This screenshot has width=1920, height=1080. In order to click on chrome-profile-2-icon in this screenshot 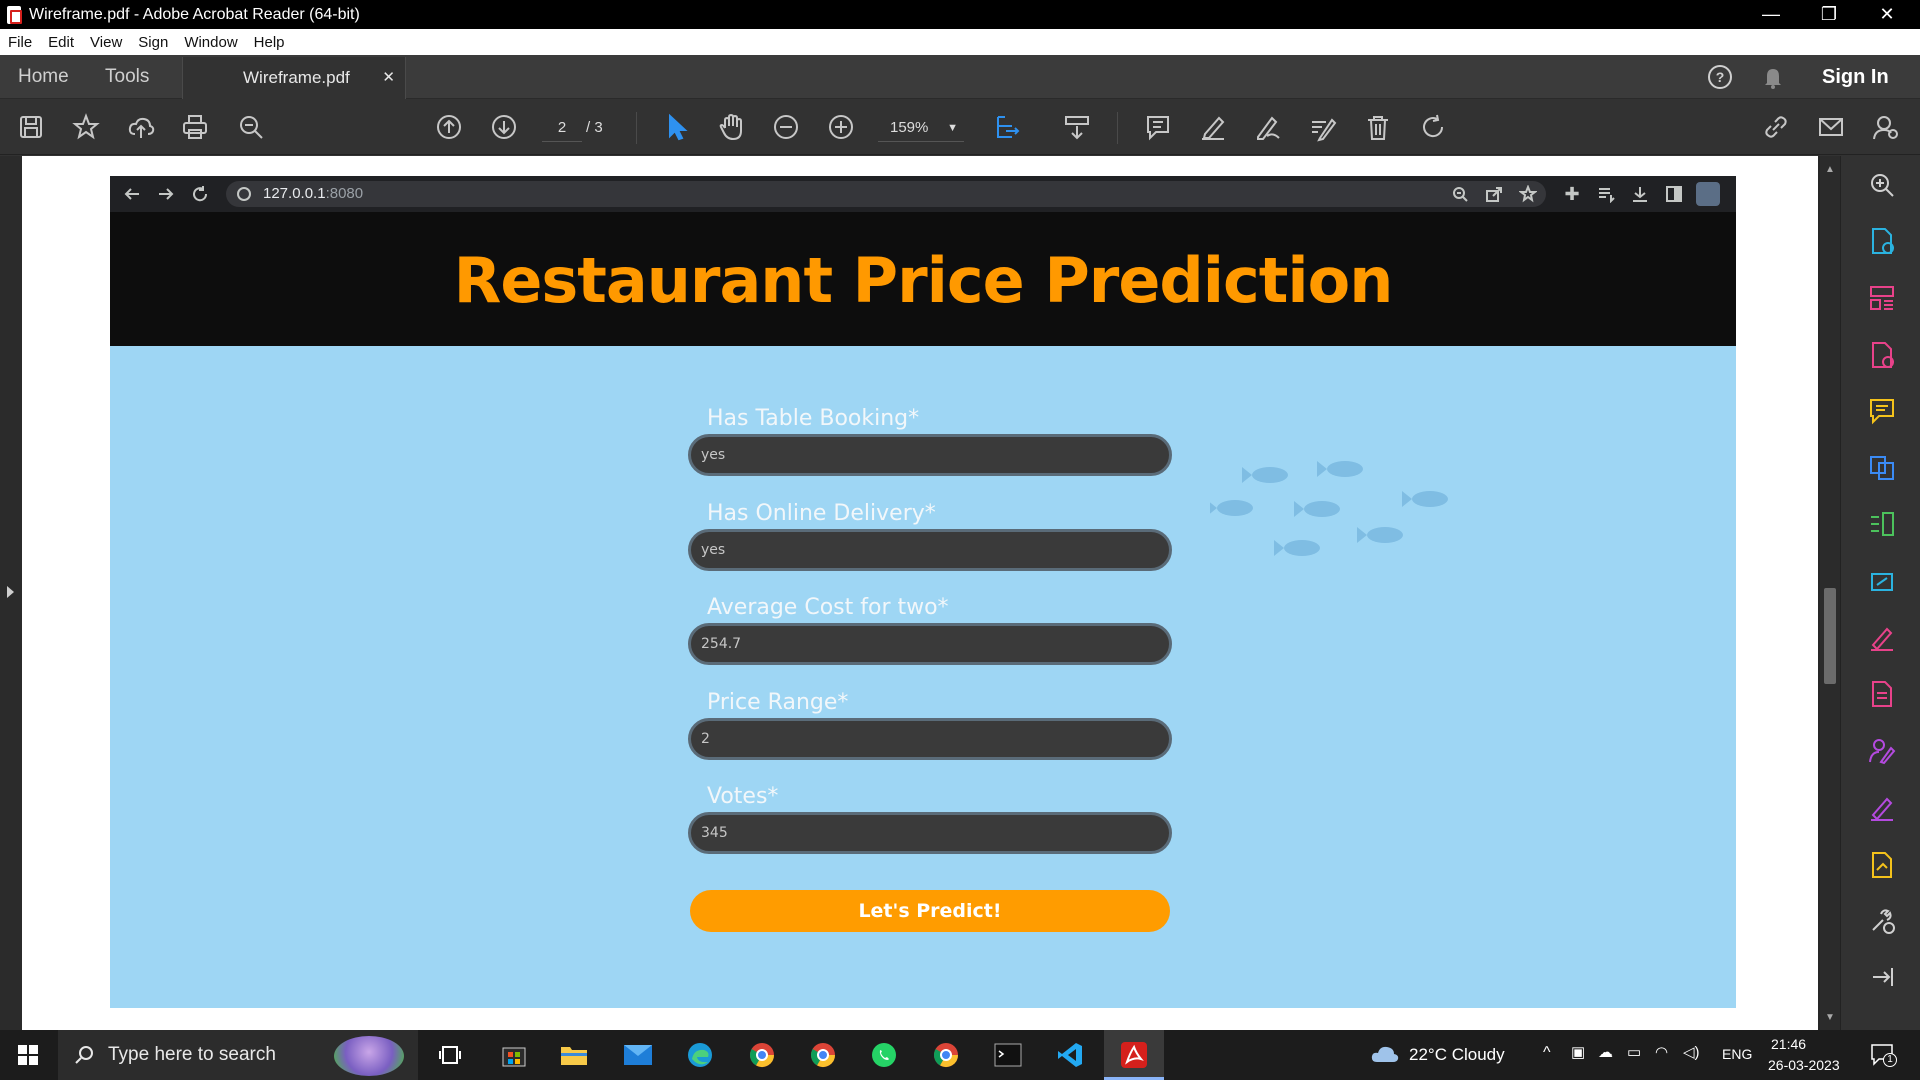, I will do `click(946, 1055)`.